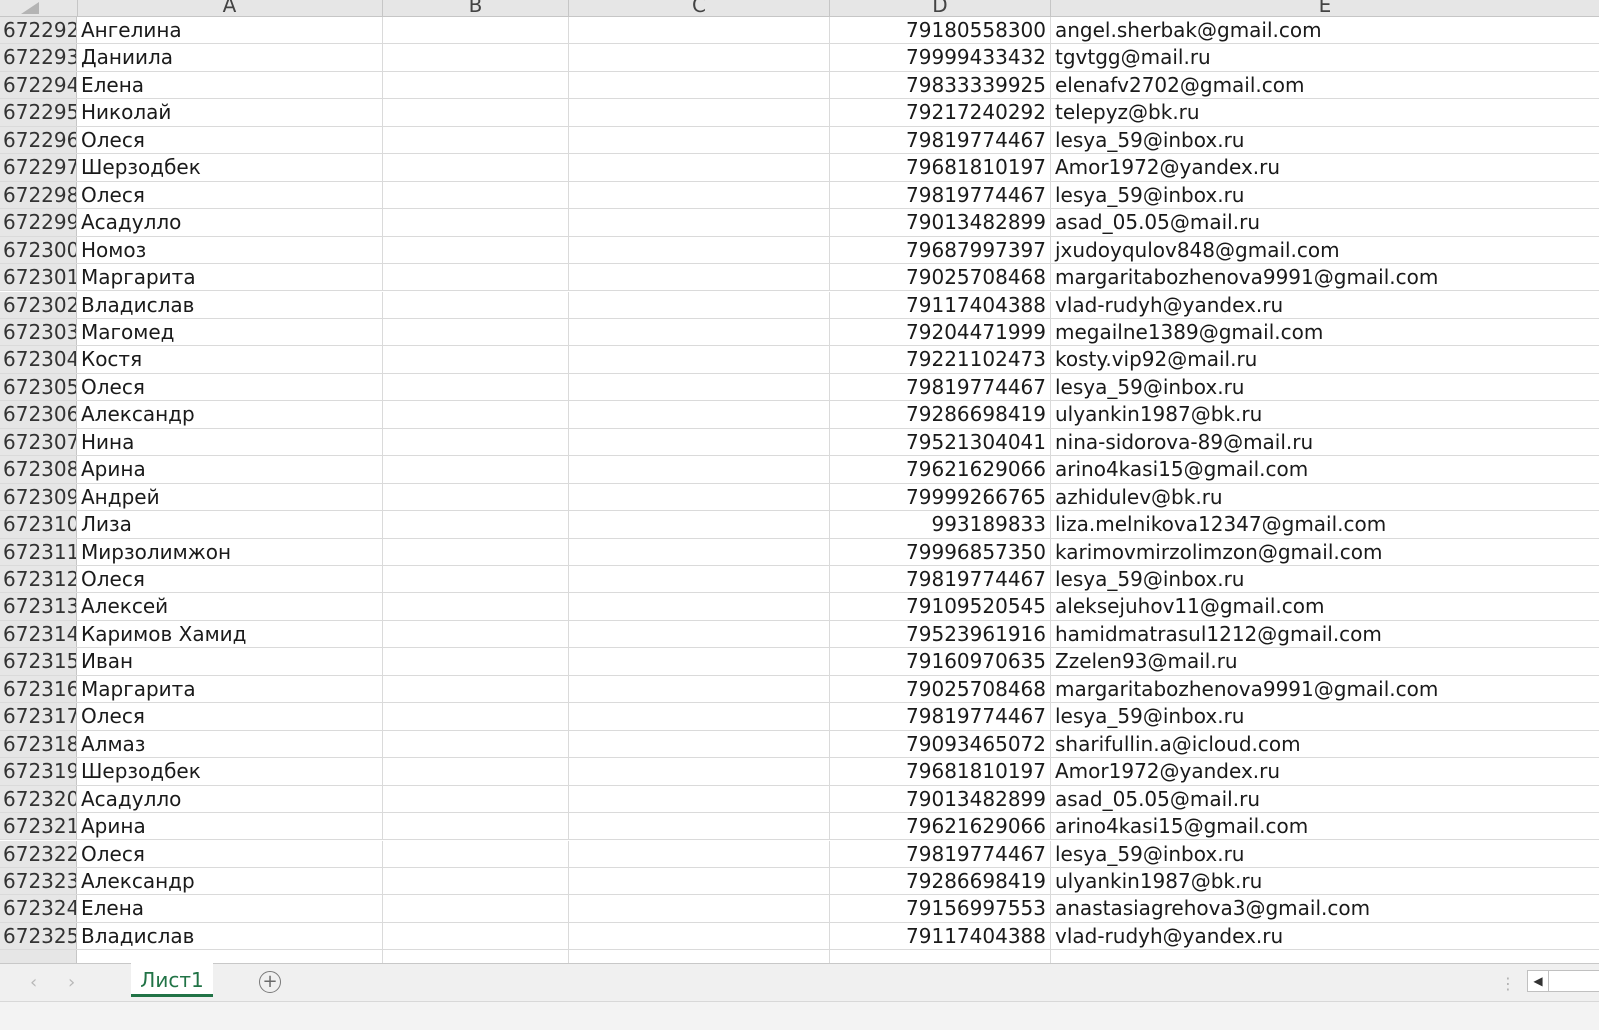 The height and width of the screenshot is (1030, 1599). I want to click on row-number: 672309, so click(38, 497).